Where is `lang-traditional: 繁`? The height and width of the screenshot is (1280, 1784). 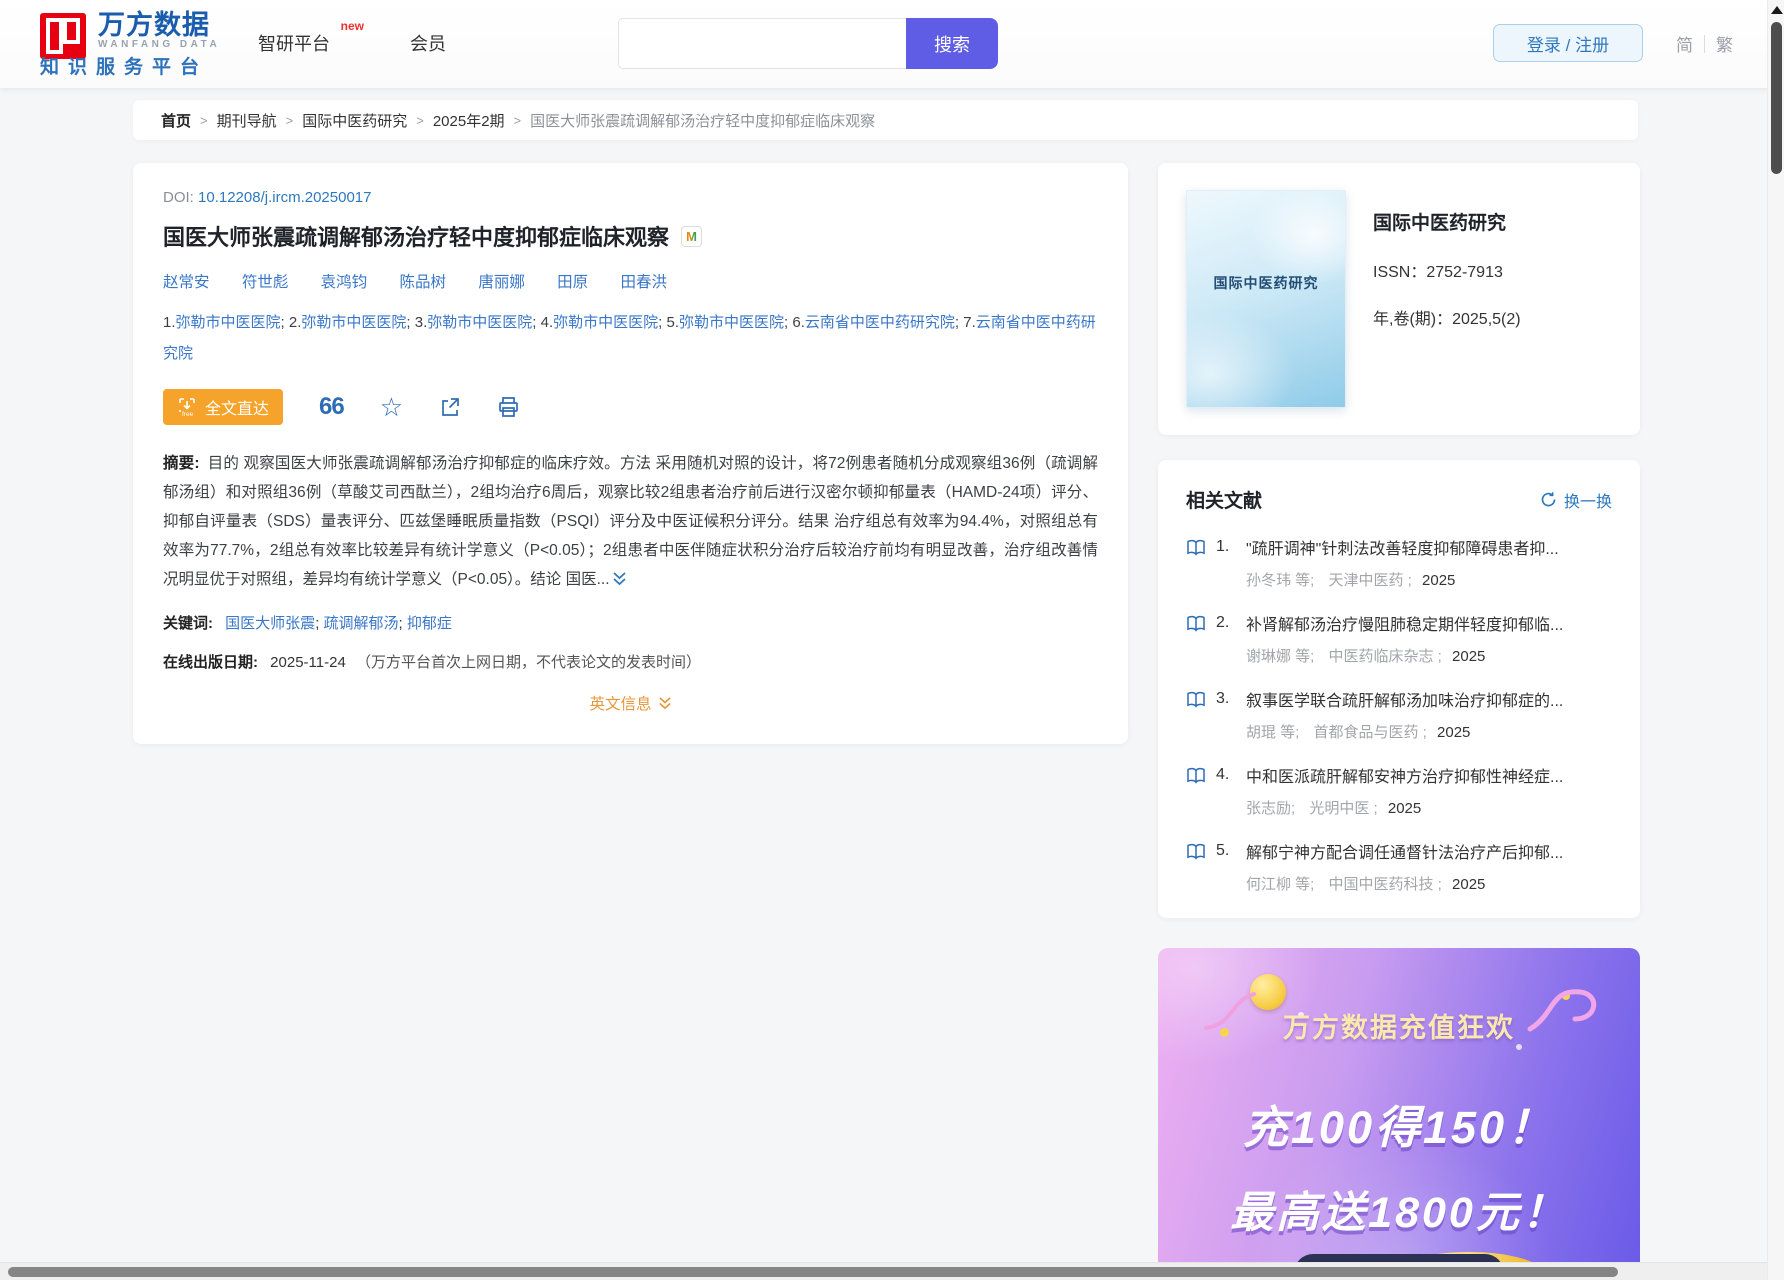 lang-traditional: 繁 is located at coordinates (1724, 43).